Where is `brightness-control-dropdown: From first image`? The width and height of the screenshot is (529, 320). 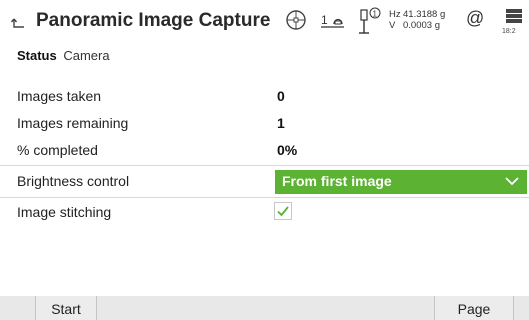
brightness-control-dropdown: From first image is located at coordinates (401, 182).